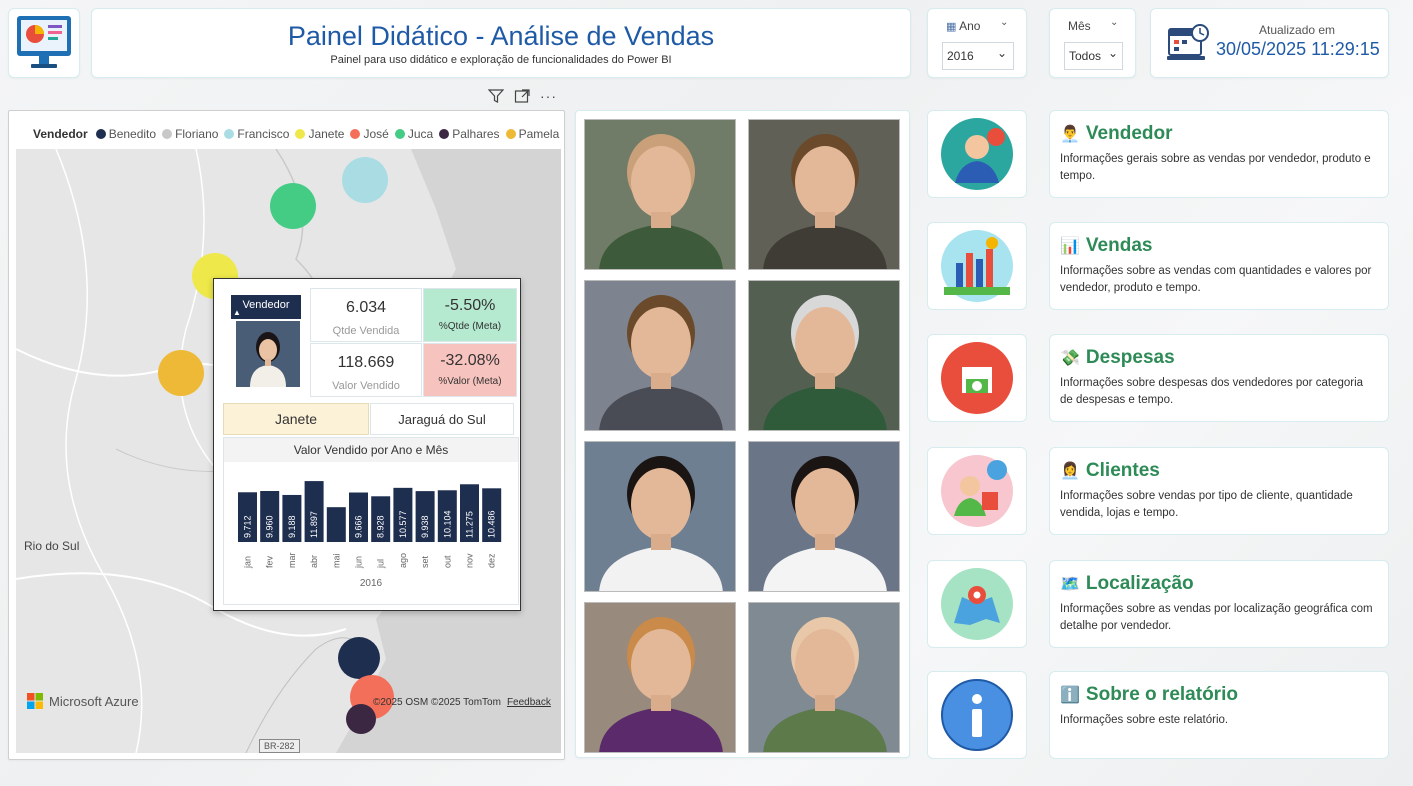 This screenshot has height=786, width=1413. I want to click on mes-dropdown: Todos ⌄, so click(1093, 56).